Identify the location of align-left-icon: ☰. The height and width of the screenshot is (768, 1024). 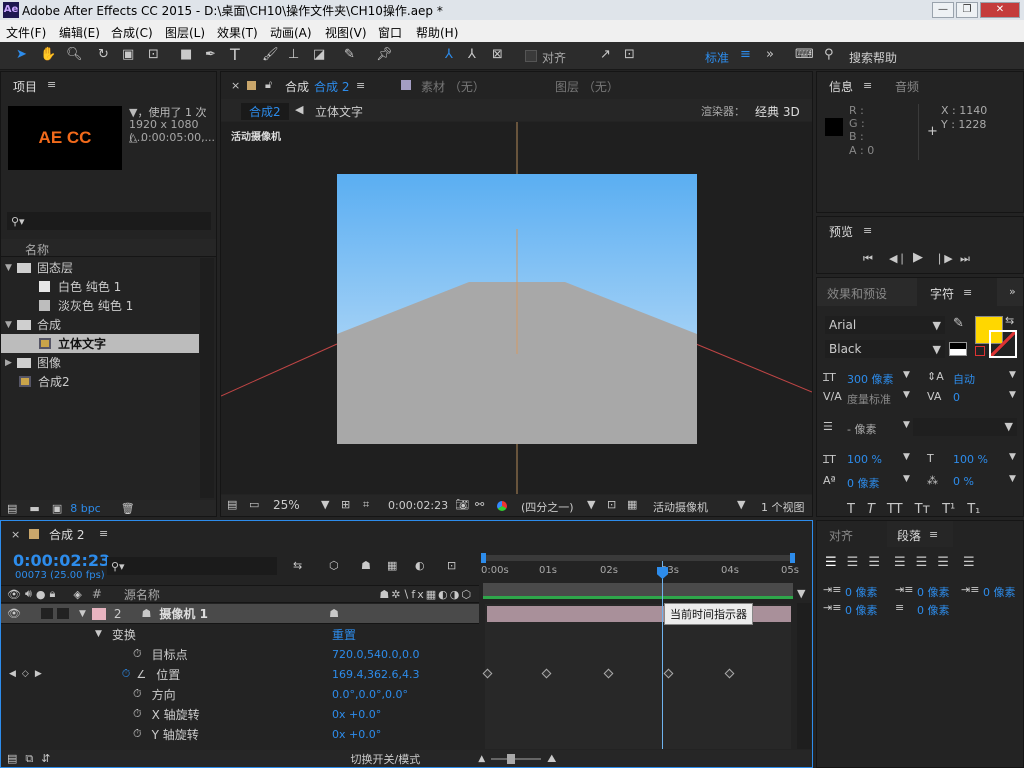
(831, 562).